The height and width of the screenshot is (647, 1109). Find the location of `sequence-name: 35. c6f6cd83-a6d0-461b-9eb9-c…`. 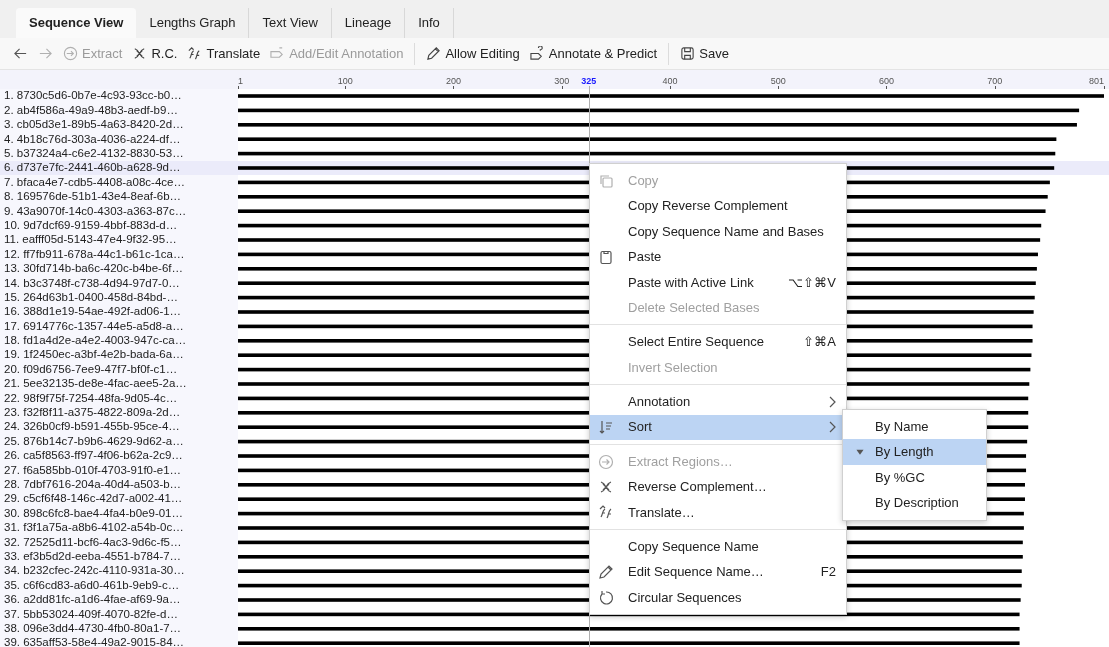

sequence-name: 35. c6f6cd83-a6d0-461b-9eb9-c… is located at coordinates (90, 585).